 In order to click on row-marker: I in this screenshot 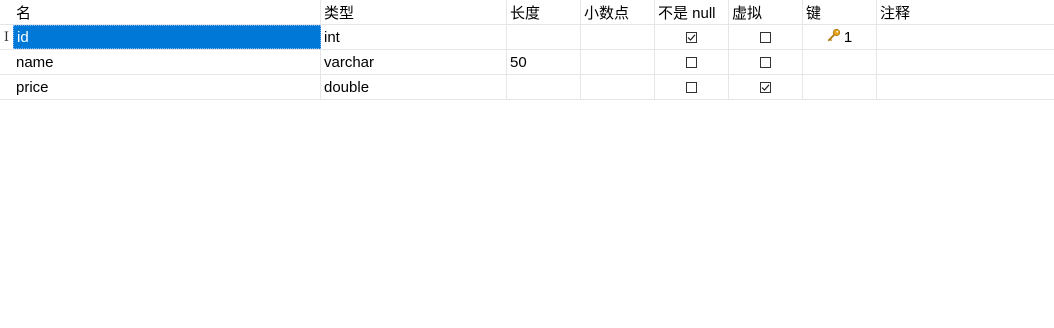, I will do `click(6, 37)`.